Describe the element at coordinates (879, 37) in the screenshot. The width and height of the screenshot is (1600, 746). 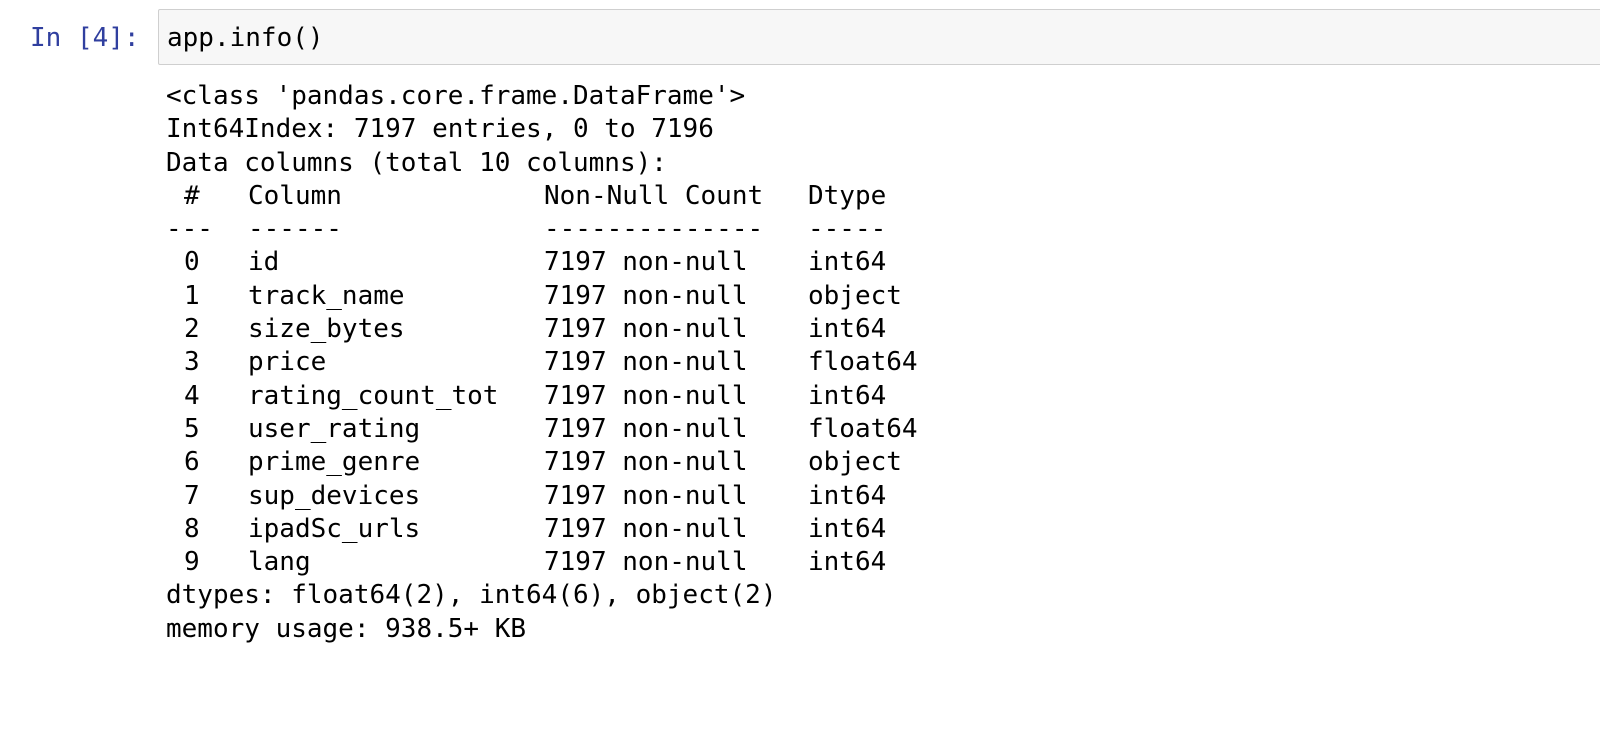
I see `code-input-area: app.info()` at that location.